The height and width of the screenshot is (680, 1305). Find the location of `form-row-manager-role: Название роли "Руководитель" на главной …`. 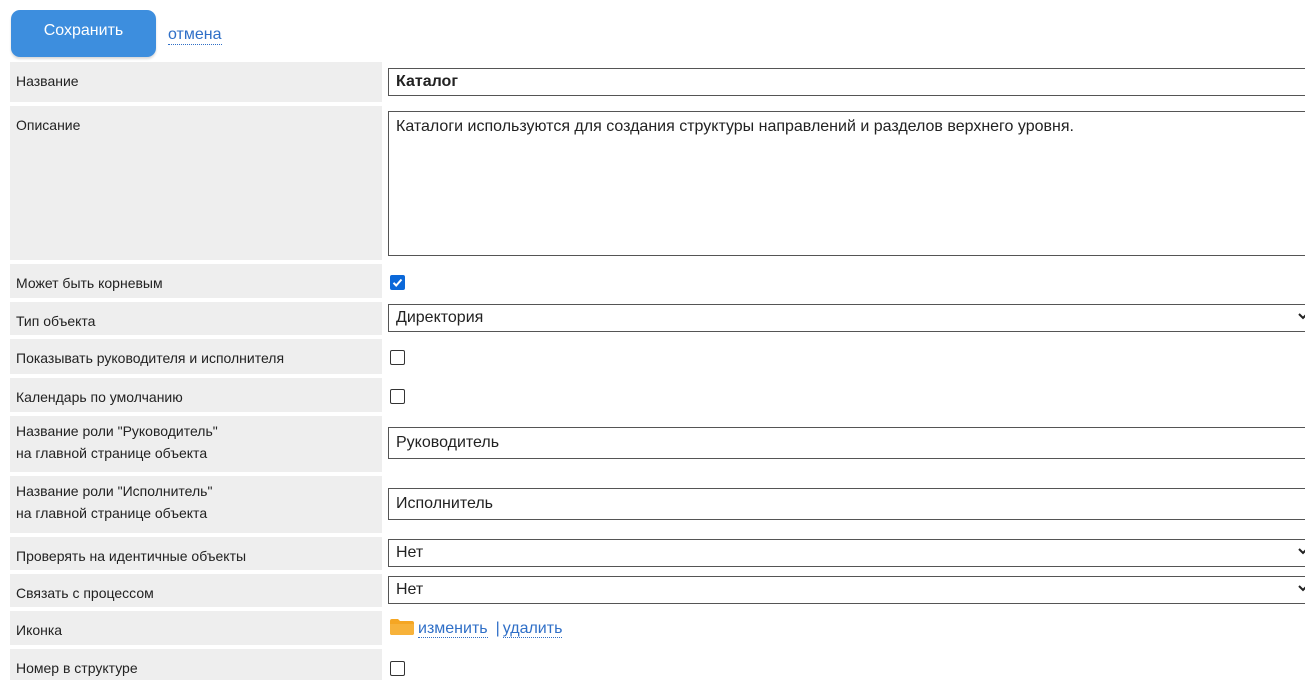

form-row-manager-role: Название роли "Руководитель" на главной … is located at coordinates (657, 444).